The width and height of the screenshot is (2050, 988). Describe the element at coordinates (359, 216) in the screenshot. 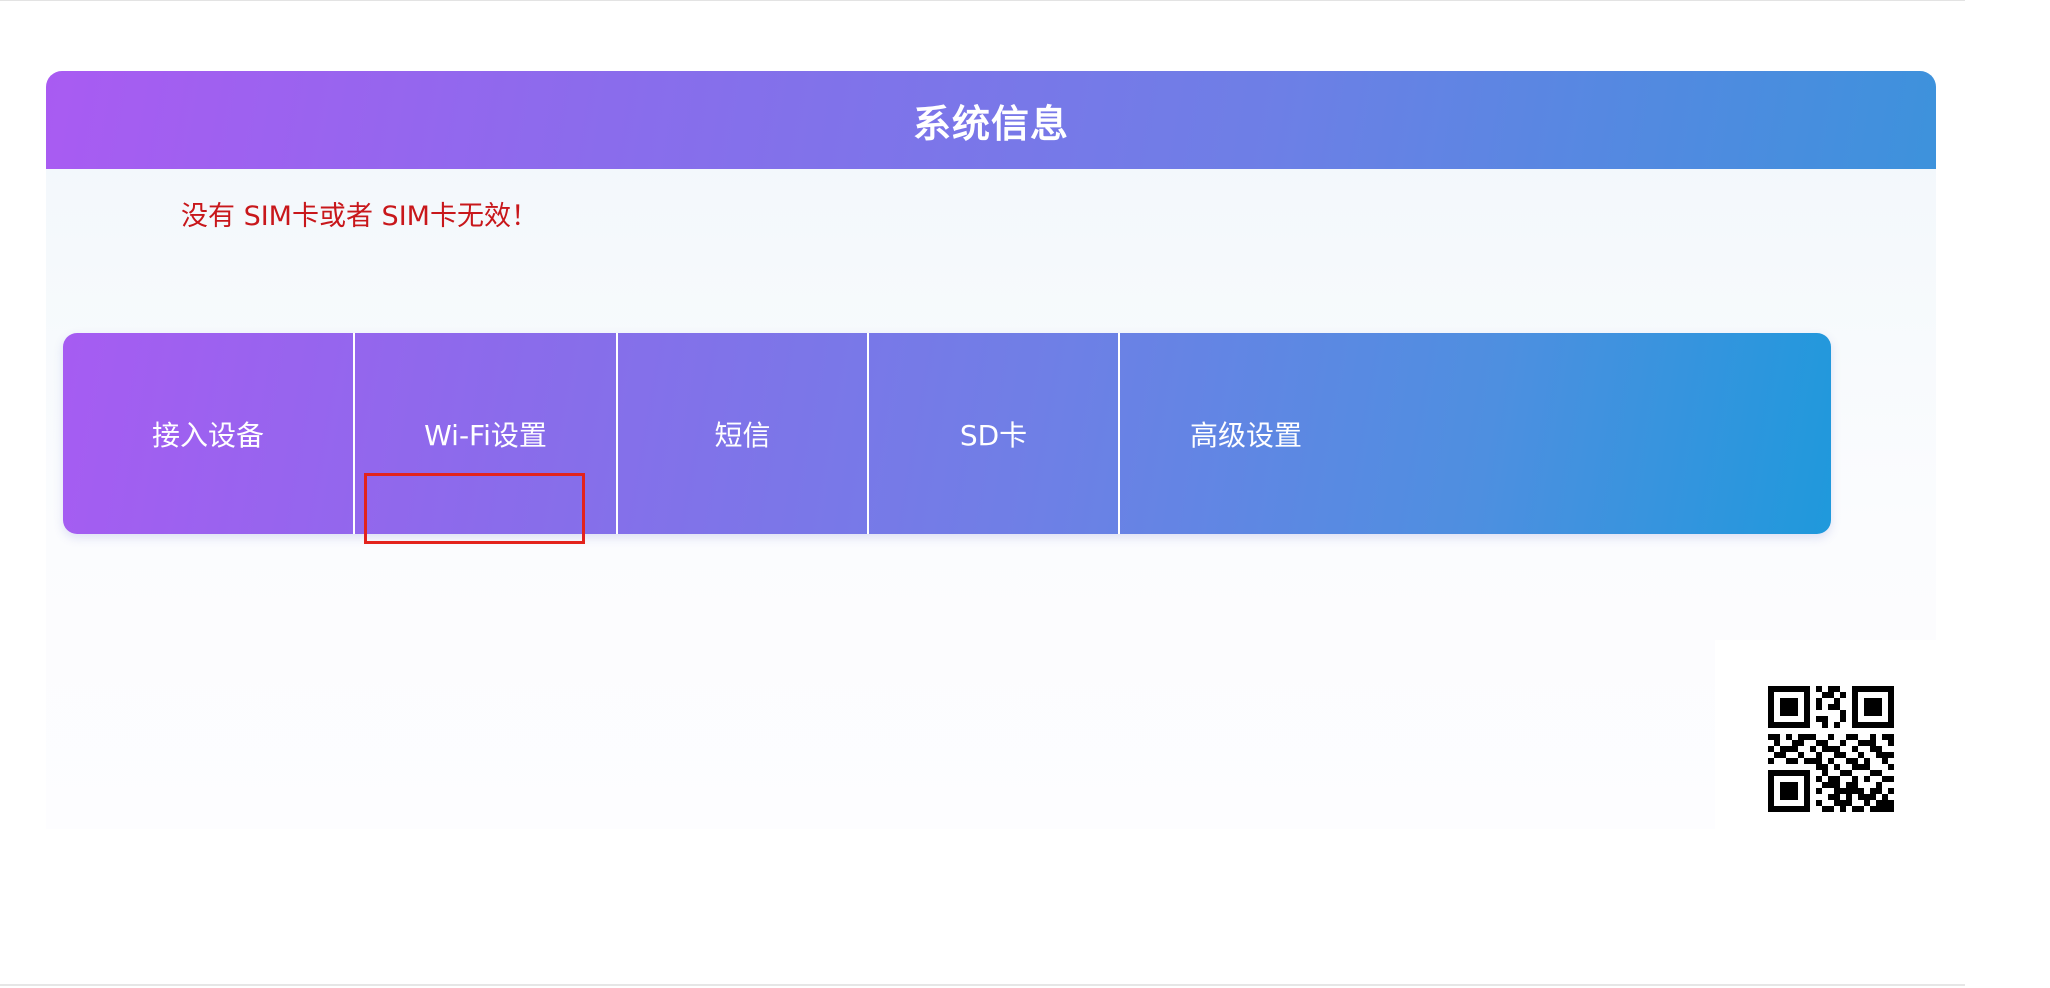

I see `sim-status-message: 没有 SIM卡或者 SIM卡无效！` at that location.